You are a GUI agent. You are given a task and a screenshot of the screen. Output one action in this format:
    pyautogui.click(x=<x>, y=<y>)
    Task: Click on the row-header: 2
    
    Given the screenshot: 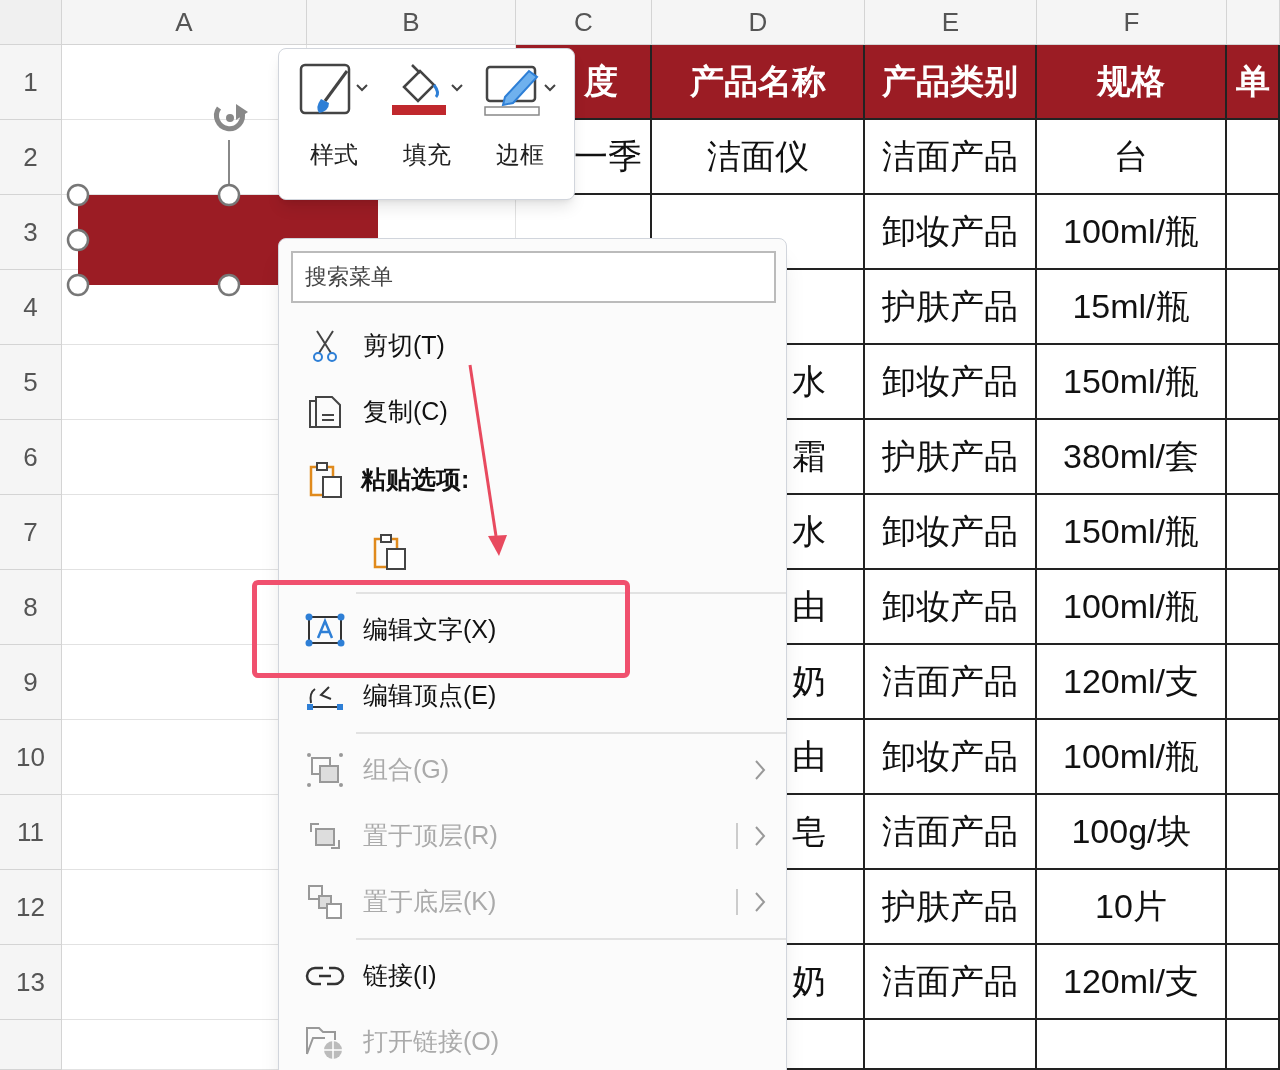 What is the action you would take?
    pyautogui.click(x=31, y=157)
    